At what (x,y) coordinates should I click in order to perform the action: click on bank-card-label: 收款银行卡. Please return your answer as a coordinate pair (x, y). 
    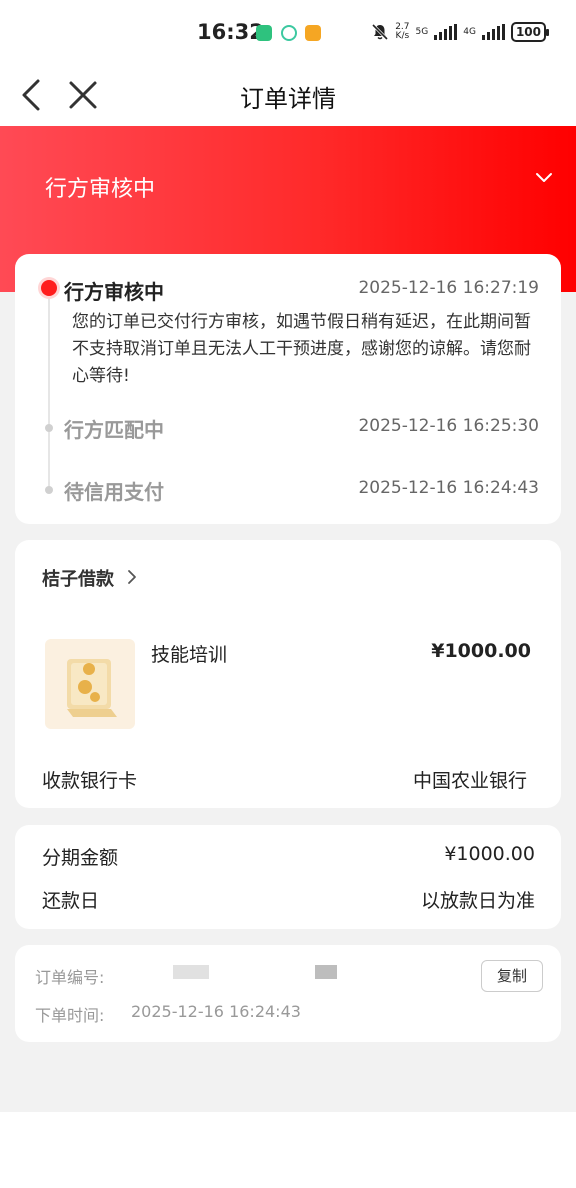
    Looking at the image, I should click on (90, 781).